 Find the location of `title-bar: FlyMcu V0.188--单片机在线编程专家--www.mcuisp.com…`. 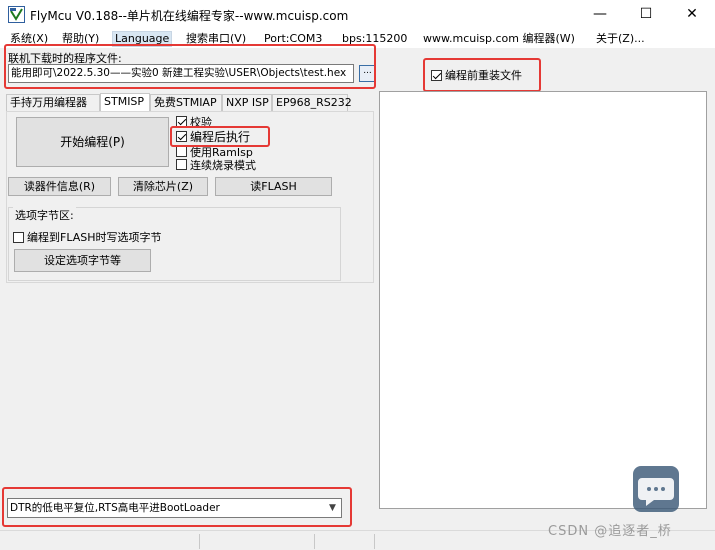

title-bar: FlyMcu V0.188--单片机在线编程专家--www.mcuisp.com… is located at coordinates (357, 15).